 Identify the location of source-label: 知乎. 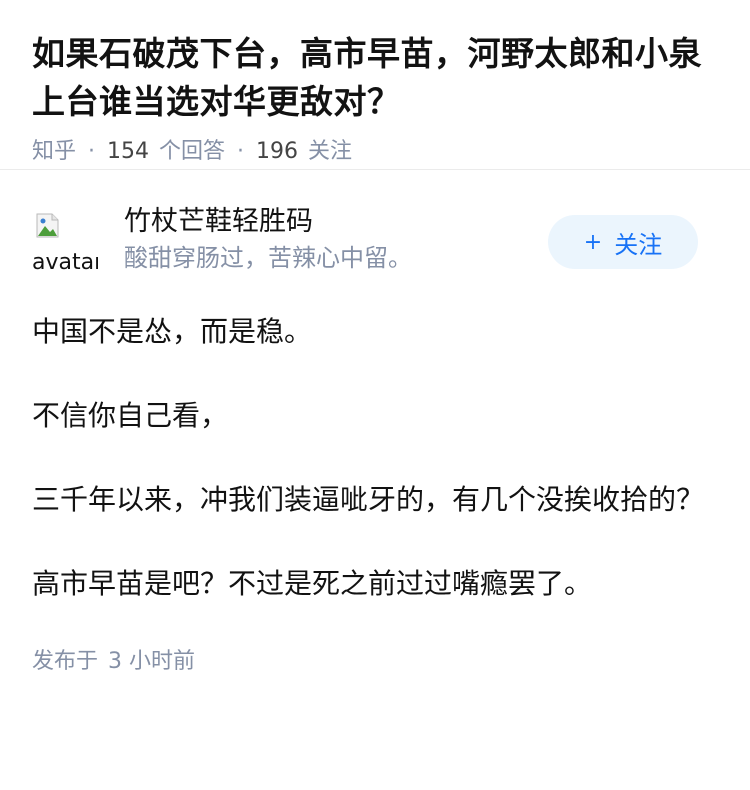
(54, 152).